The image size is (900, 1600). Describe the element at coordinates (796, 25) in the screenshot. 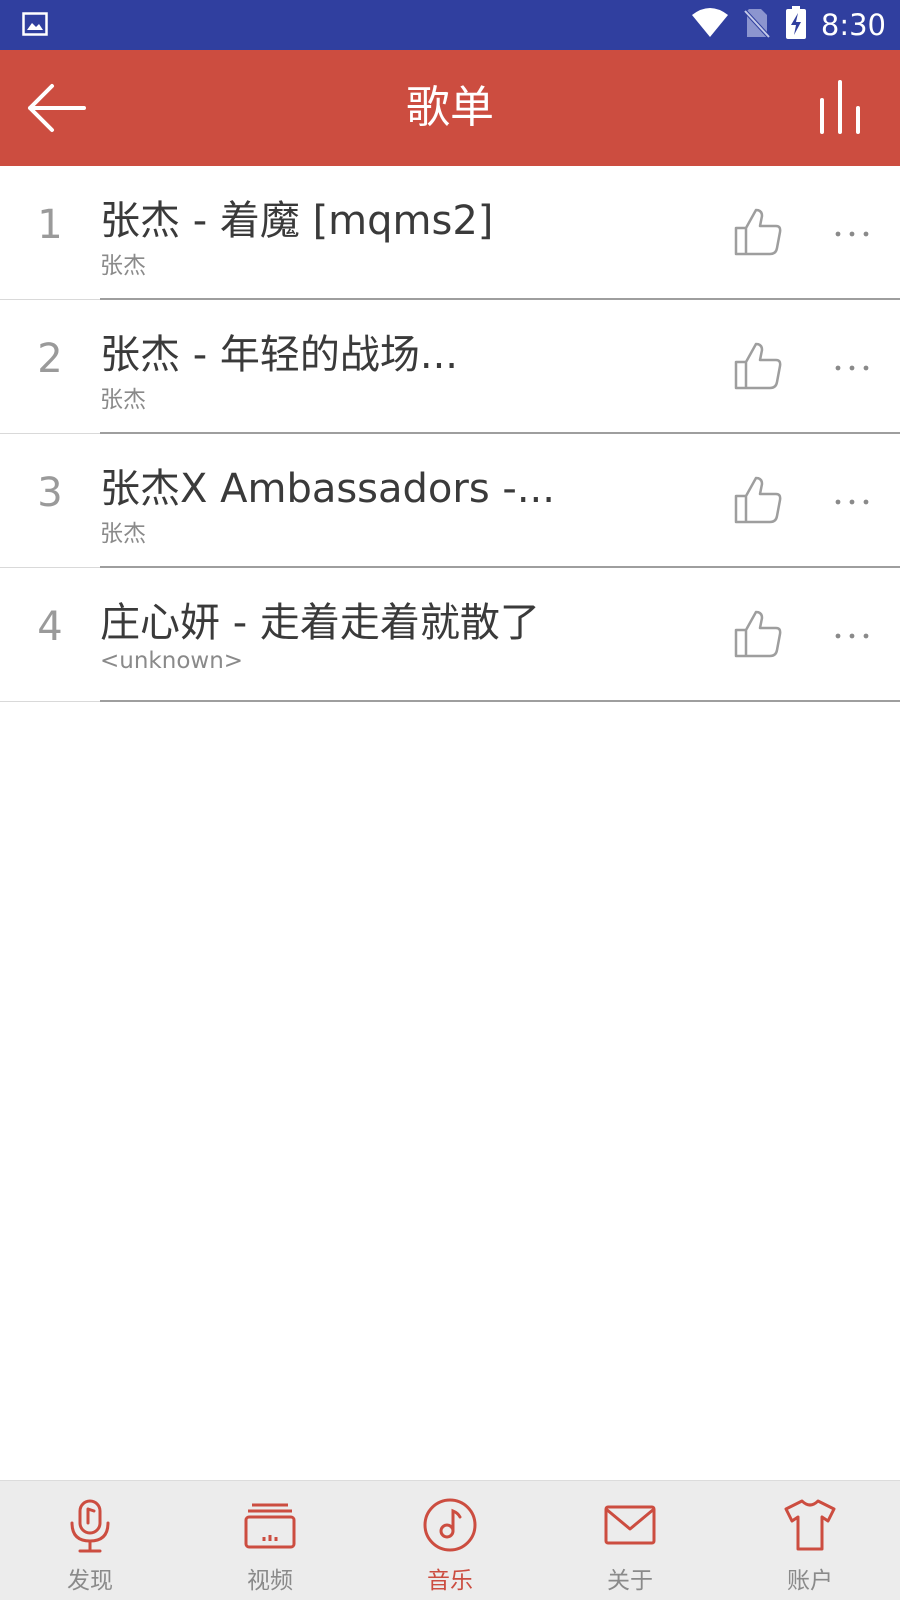

I see `battery-charging-icon` at that location.